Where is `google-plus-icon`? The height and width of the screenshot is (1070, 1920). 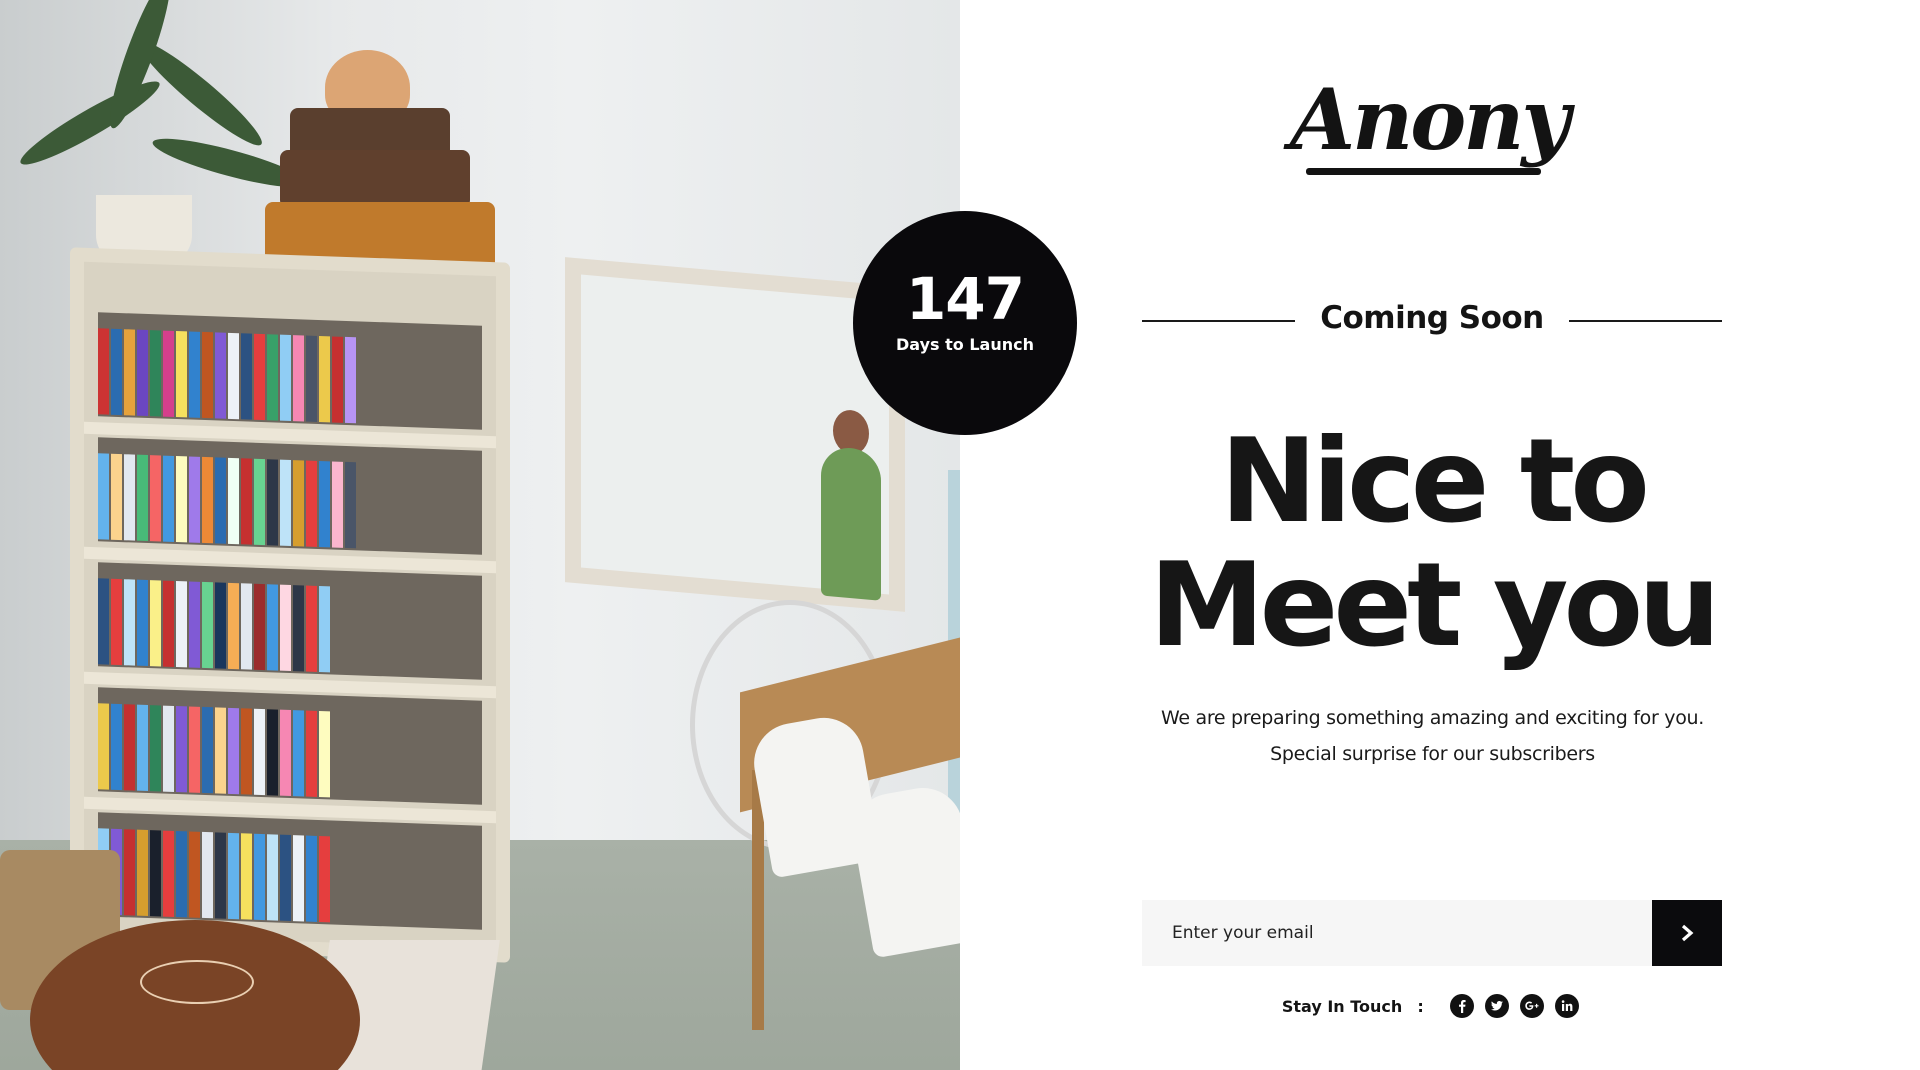 google-plus-icon is located at coordinates (1532, 1006).